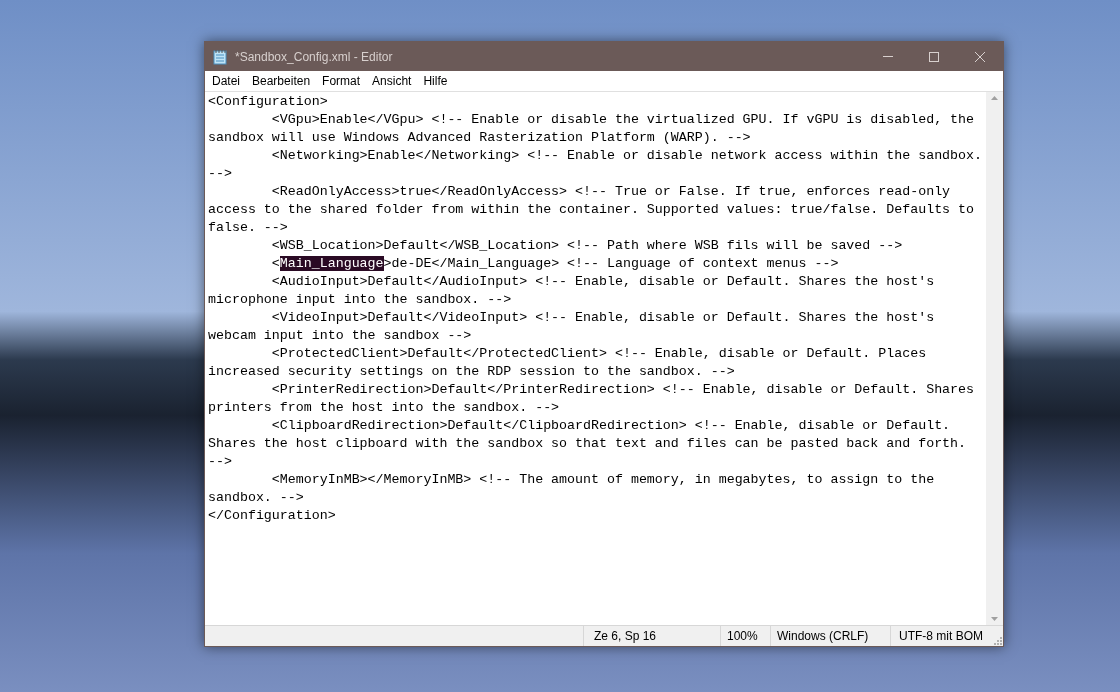  Describe the element at coordinates (941, 636) in the screenshot. I see `encoding: UTF-8 mit BOM` at that location.